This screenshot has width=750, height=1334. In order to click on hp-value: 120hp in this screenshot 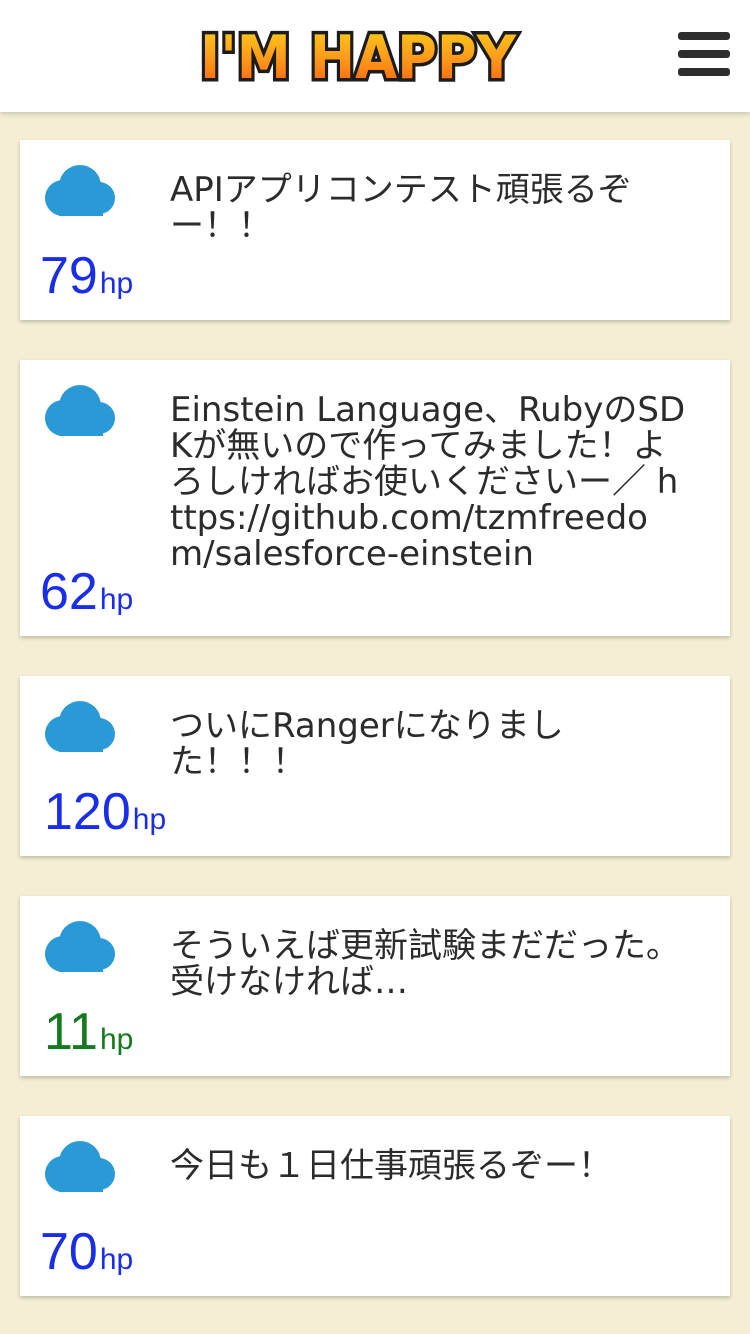, I will do `click(105, 812)`.